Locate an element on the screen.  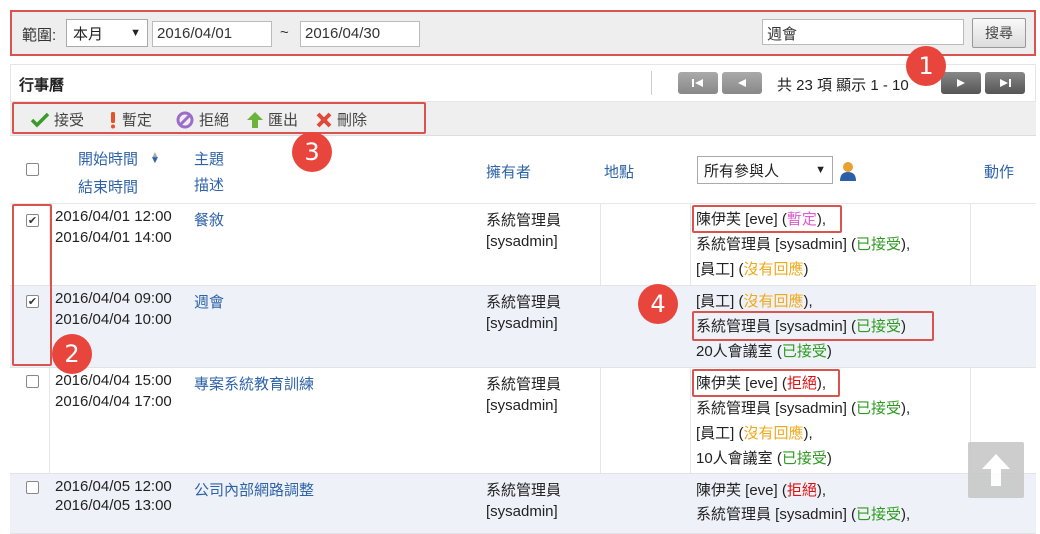
participant-name: 10人會議室 ( is located at coordinates (739, 458).